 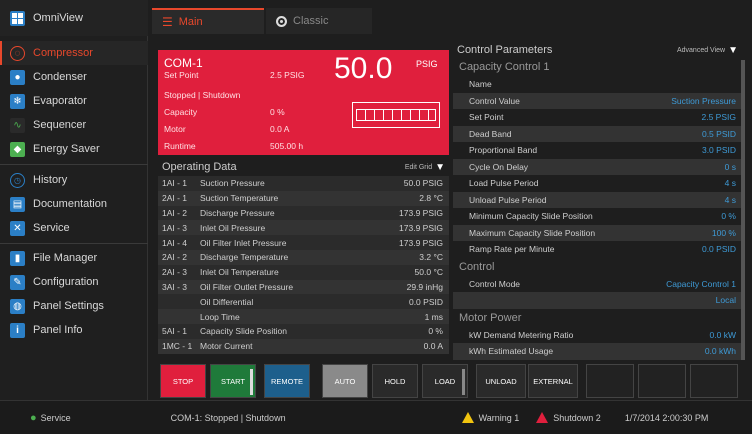 What do you see at coordinates (303, 228) in the screenshot?
I see `table-row: 1AI - 3 Inlet Oil Pressure 173.9 PSIG` at bounding box center [303, 228].